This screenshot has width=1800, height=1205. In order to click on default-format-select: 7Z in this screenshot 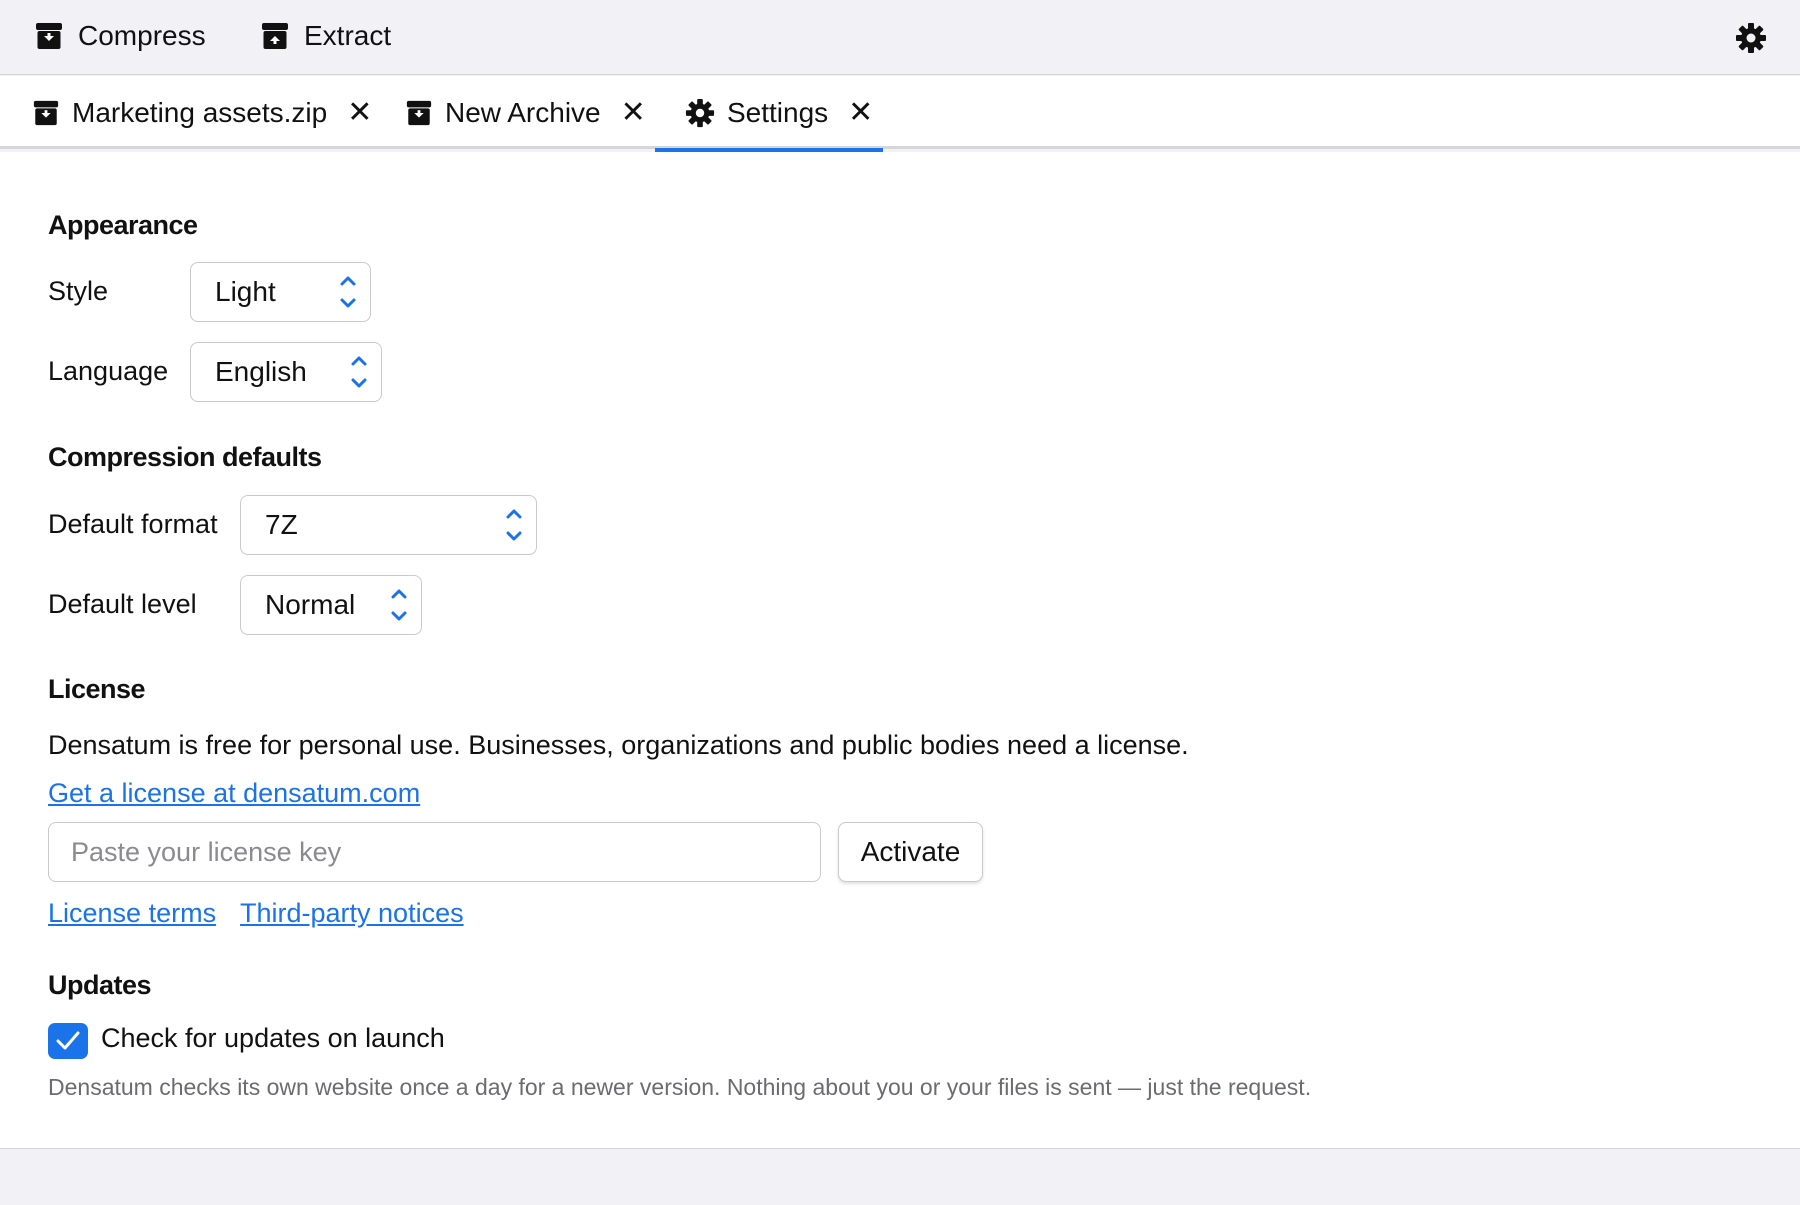, I will do `click(388, 525)`.